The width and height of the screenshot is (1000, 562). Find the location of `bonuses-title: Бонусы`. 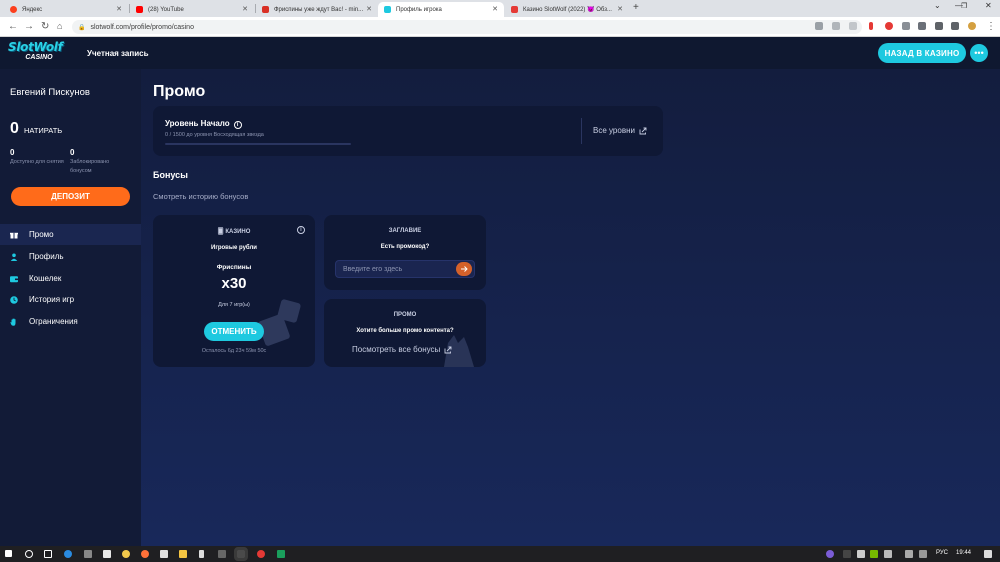

bonuses-title: Бонусы is located at coordinates (170, 175).